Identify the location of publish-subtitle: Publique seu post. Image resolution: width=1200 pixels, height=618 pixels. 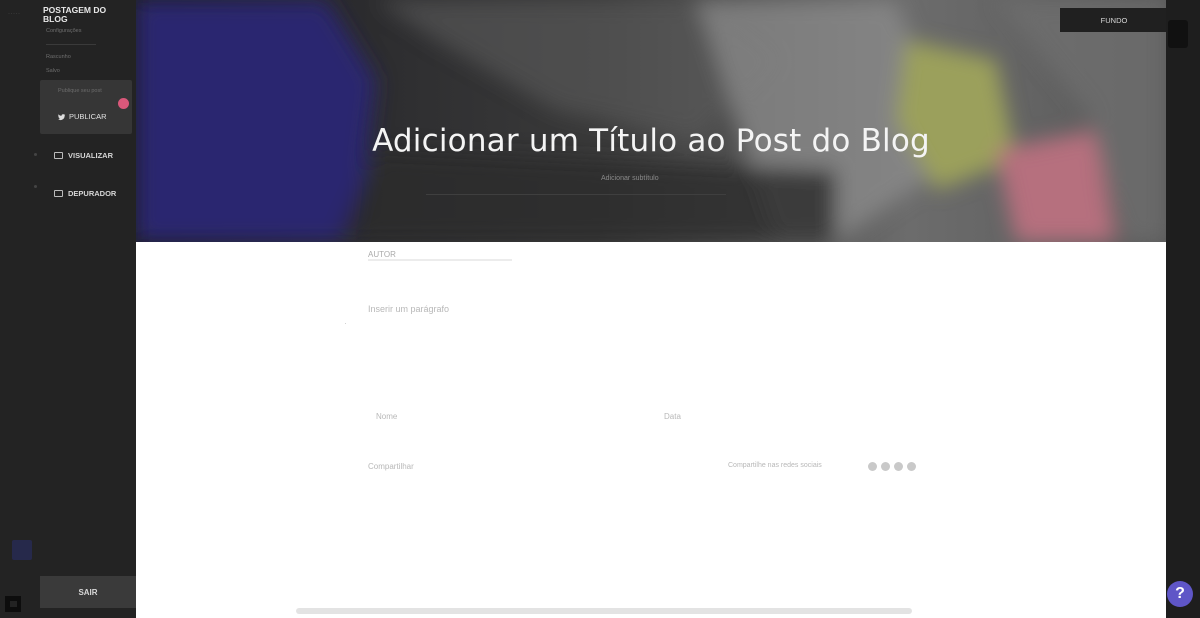
(80, 91).